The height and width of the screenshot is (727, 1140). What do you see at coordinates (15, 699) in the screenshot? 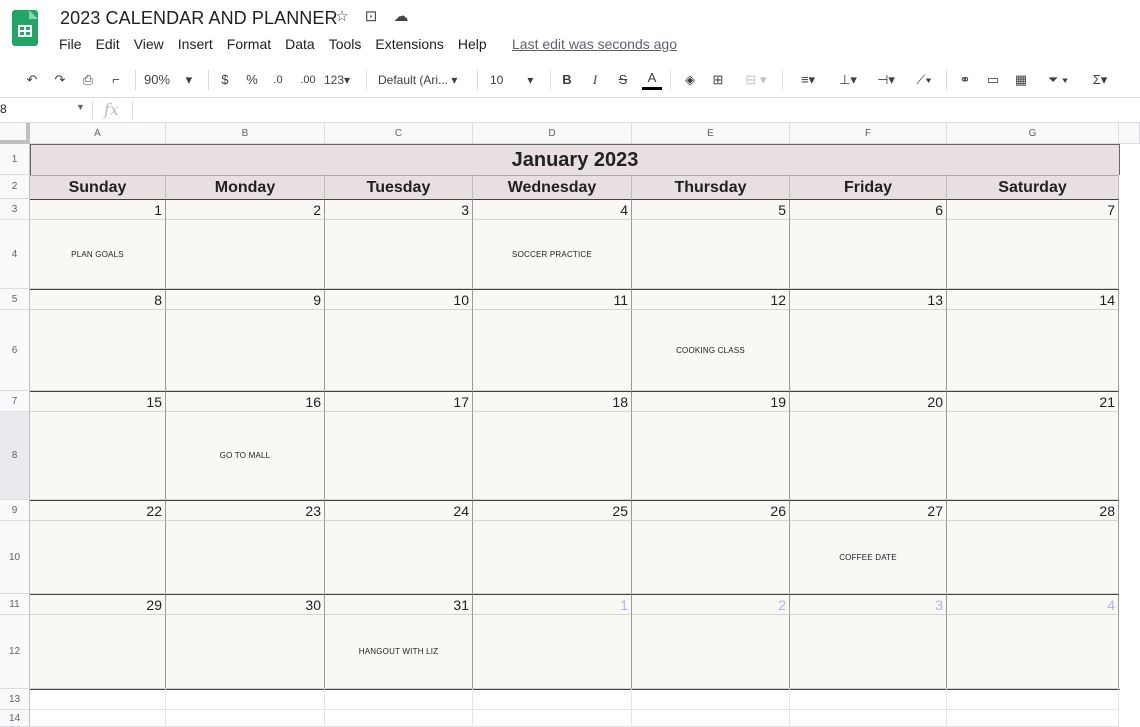
I see `row-header-13: 13` at bounding box center [15, 699].